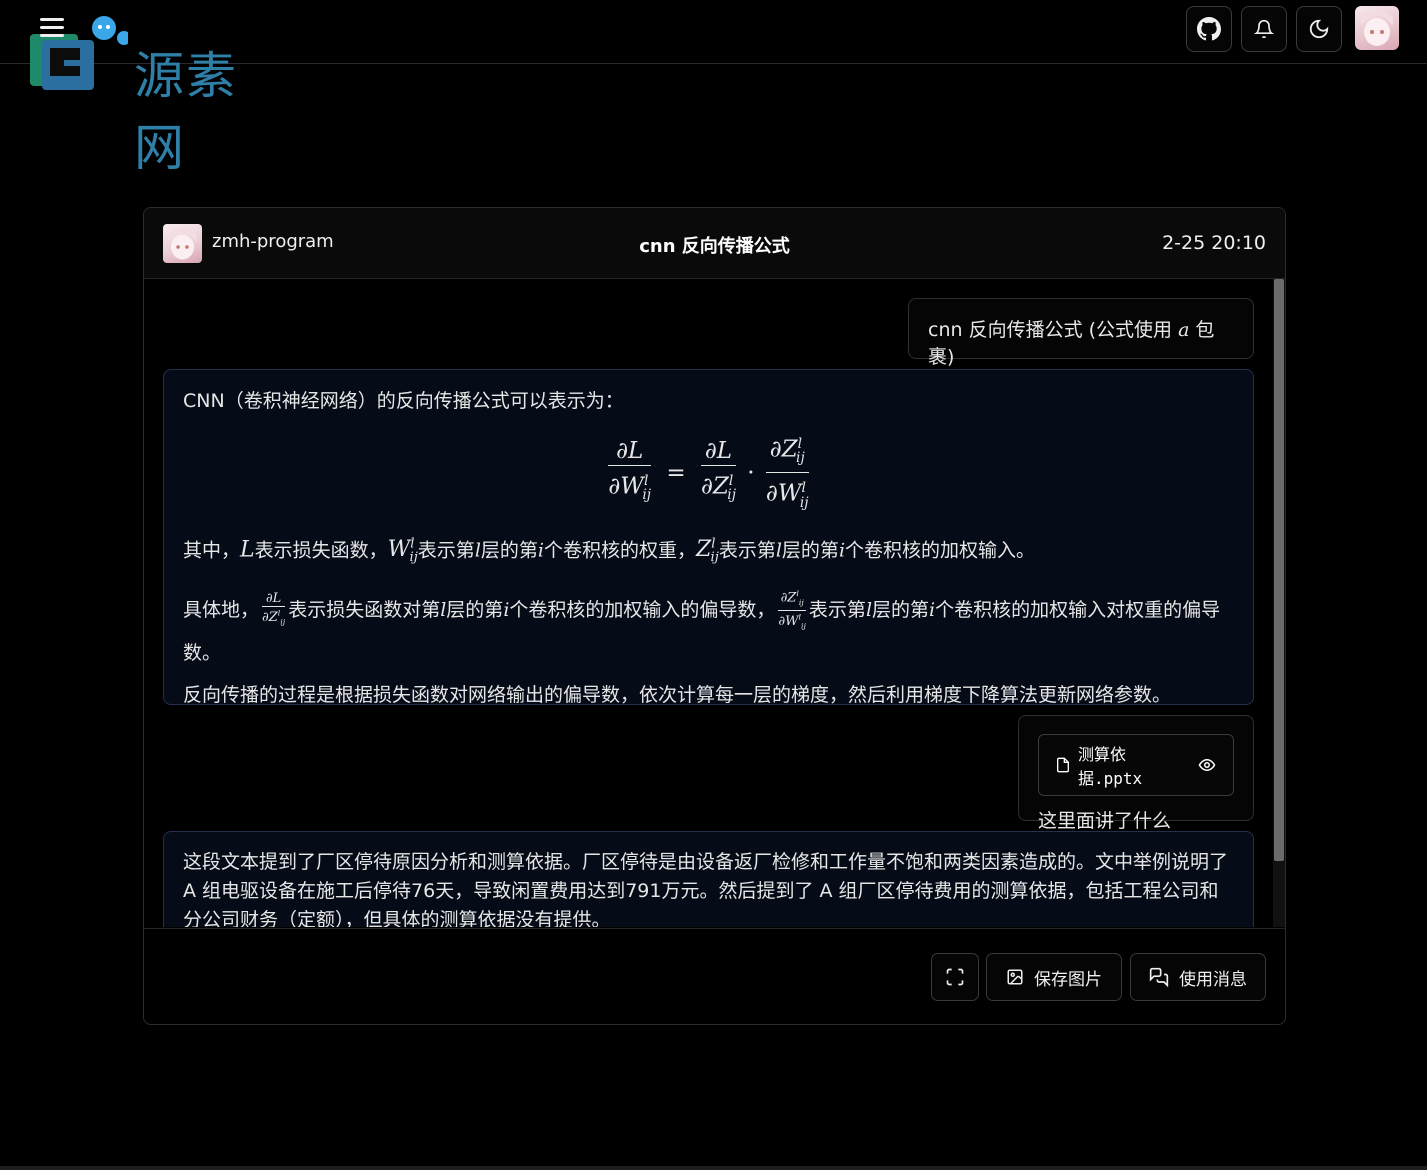  I want to click on anime-avatar-icon, so click(1377, 28).